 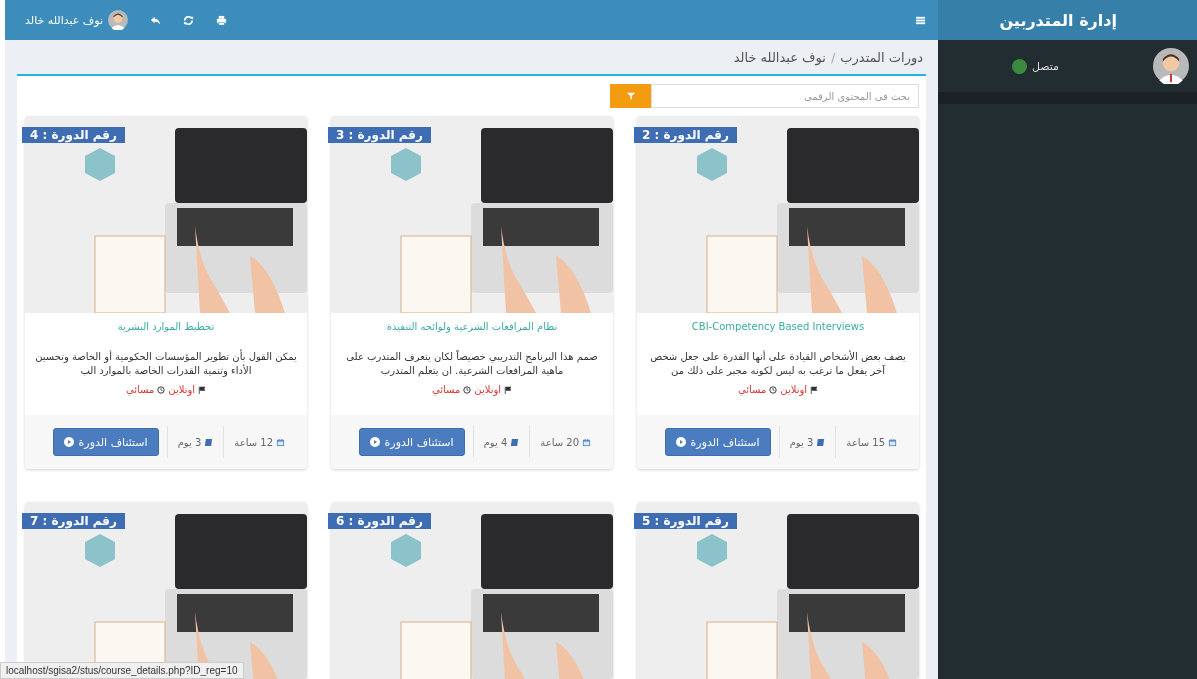 I want to click on course-title-link: CBI-Competency Based Interviews, so click(x=778, y=326).